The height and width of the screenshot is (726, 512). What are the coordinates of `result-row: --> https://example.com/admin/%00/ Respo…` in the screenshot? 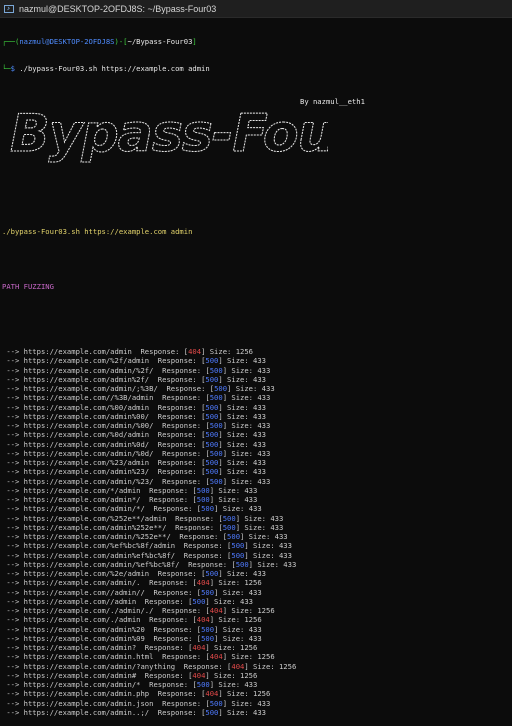 It's located at (256, 425).